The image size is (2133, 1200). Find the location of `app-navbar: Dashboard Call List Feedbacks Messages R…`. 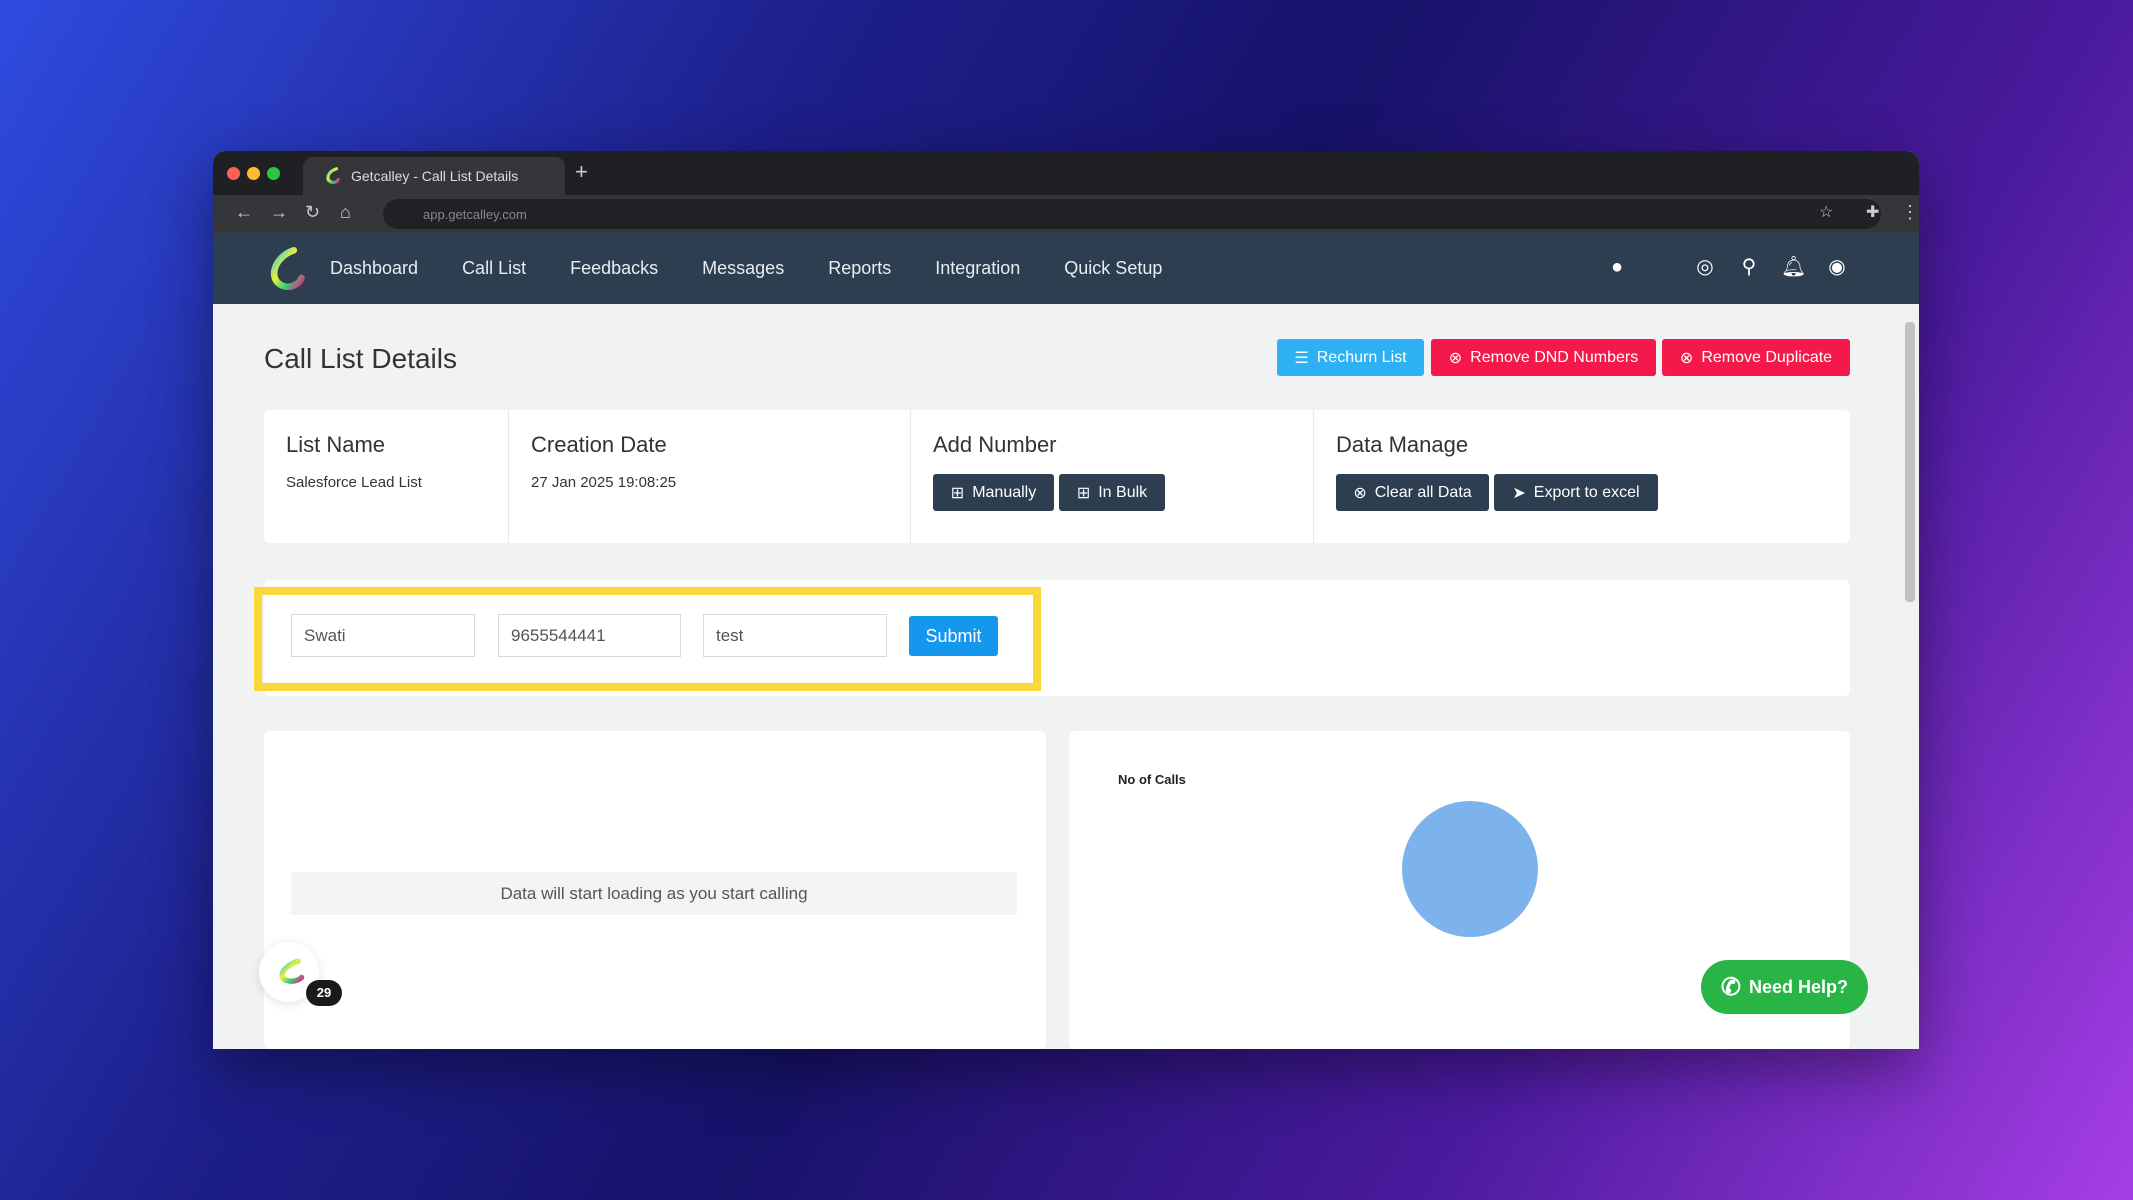

app-navbar: Dashboard Call List Feedbacks Messages R… is located at coordinates (1066, 268).